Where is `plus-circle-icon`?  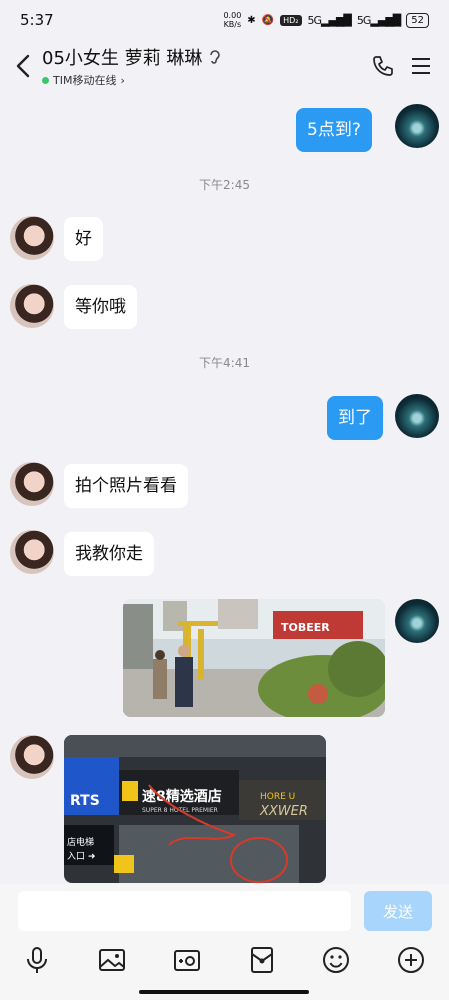 plus-circle-icon is located at coordinates (411, 960).